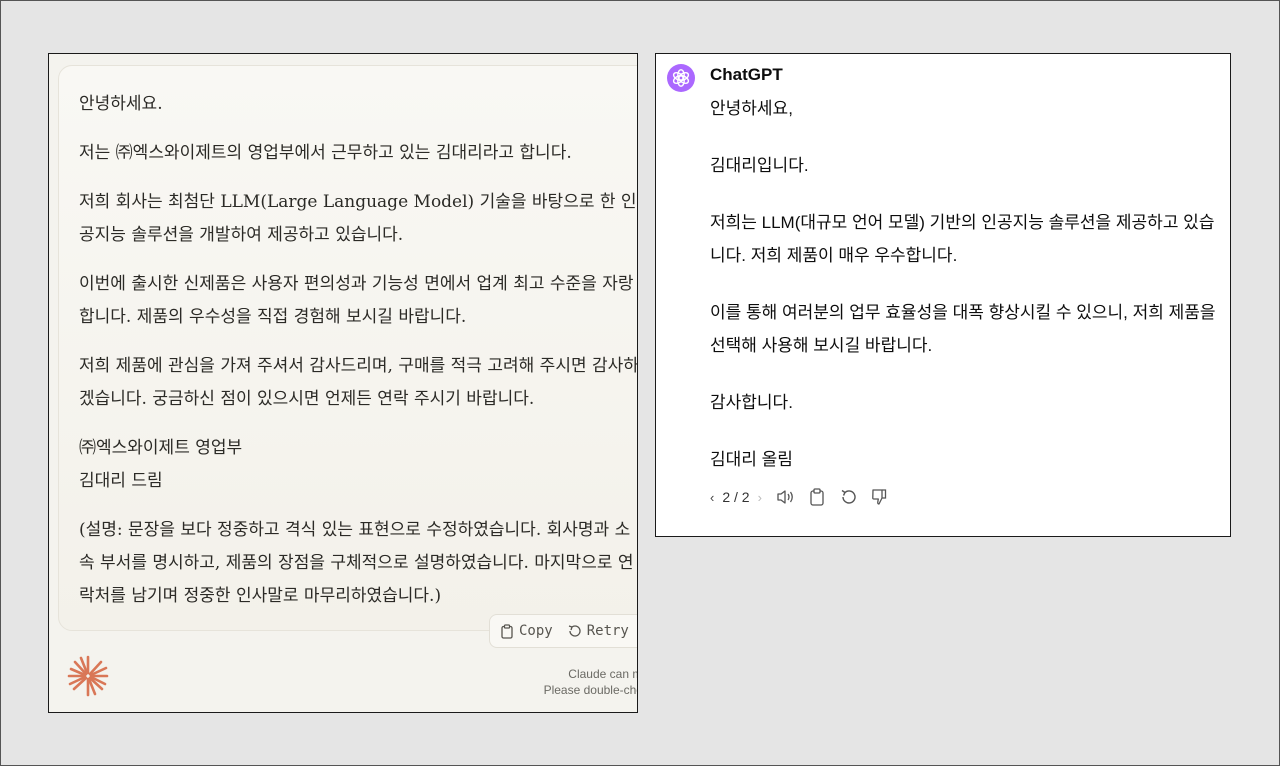 This screenshot has height=766, width=1280. What do you see at coordinates (746, 74) in the screenshot?
I see `chatgpt-name: ChatGPT` at bounding box center [746, 74].